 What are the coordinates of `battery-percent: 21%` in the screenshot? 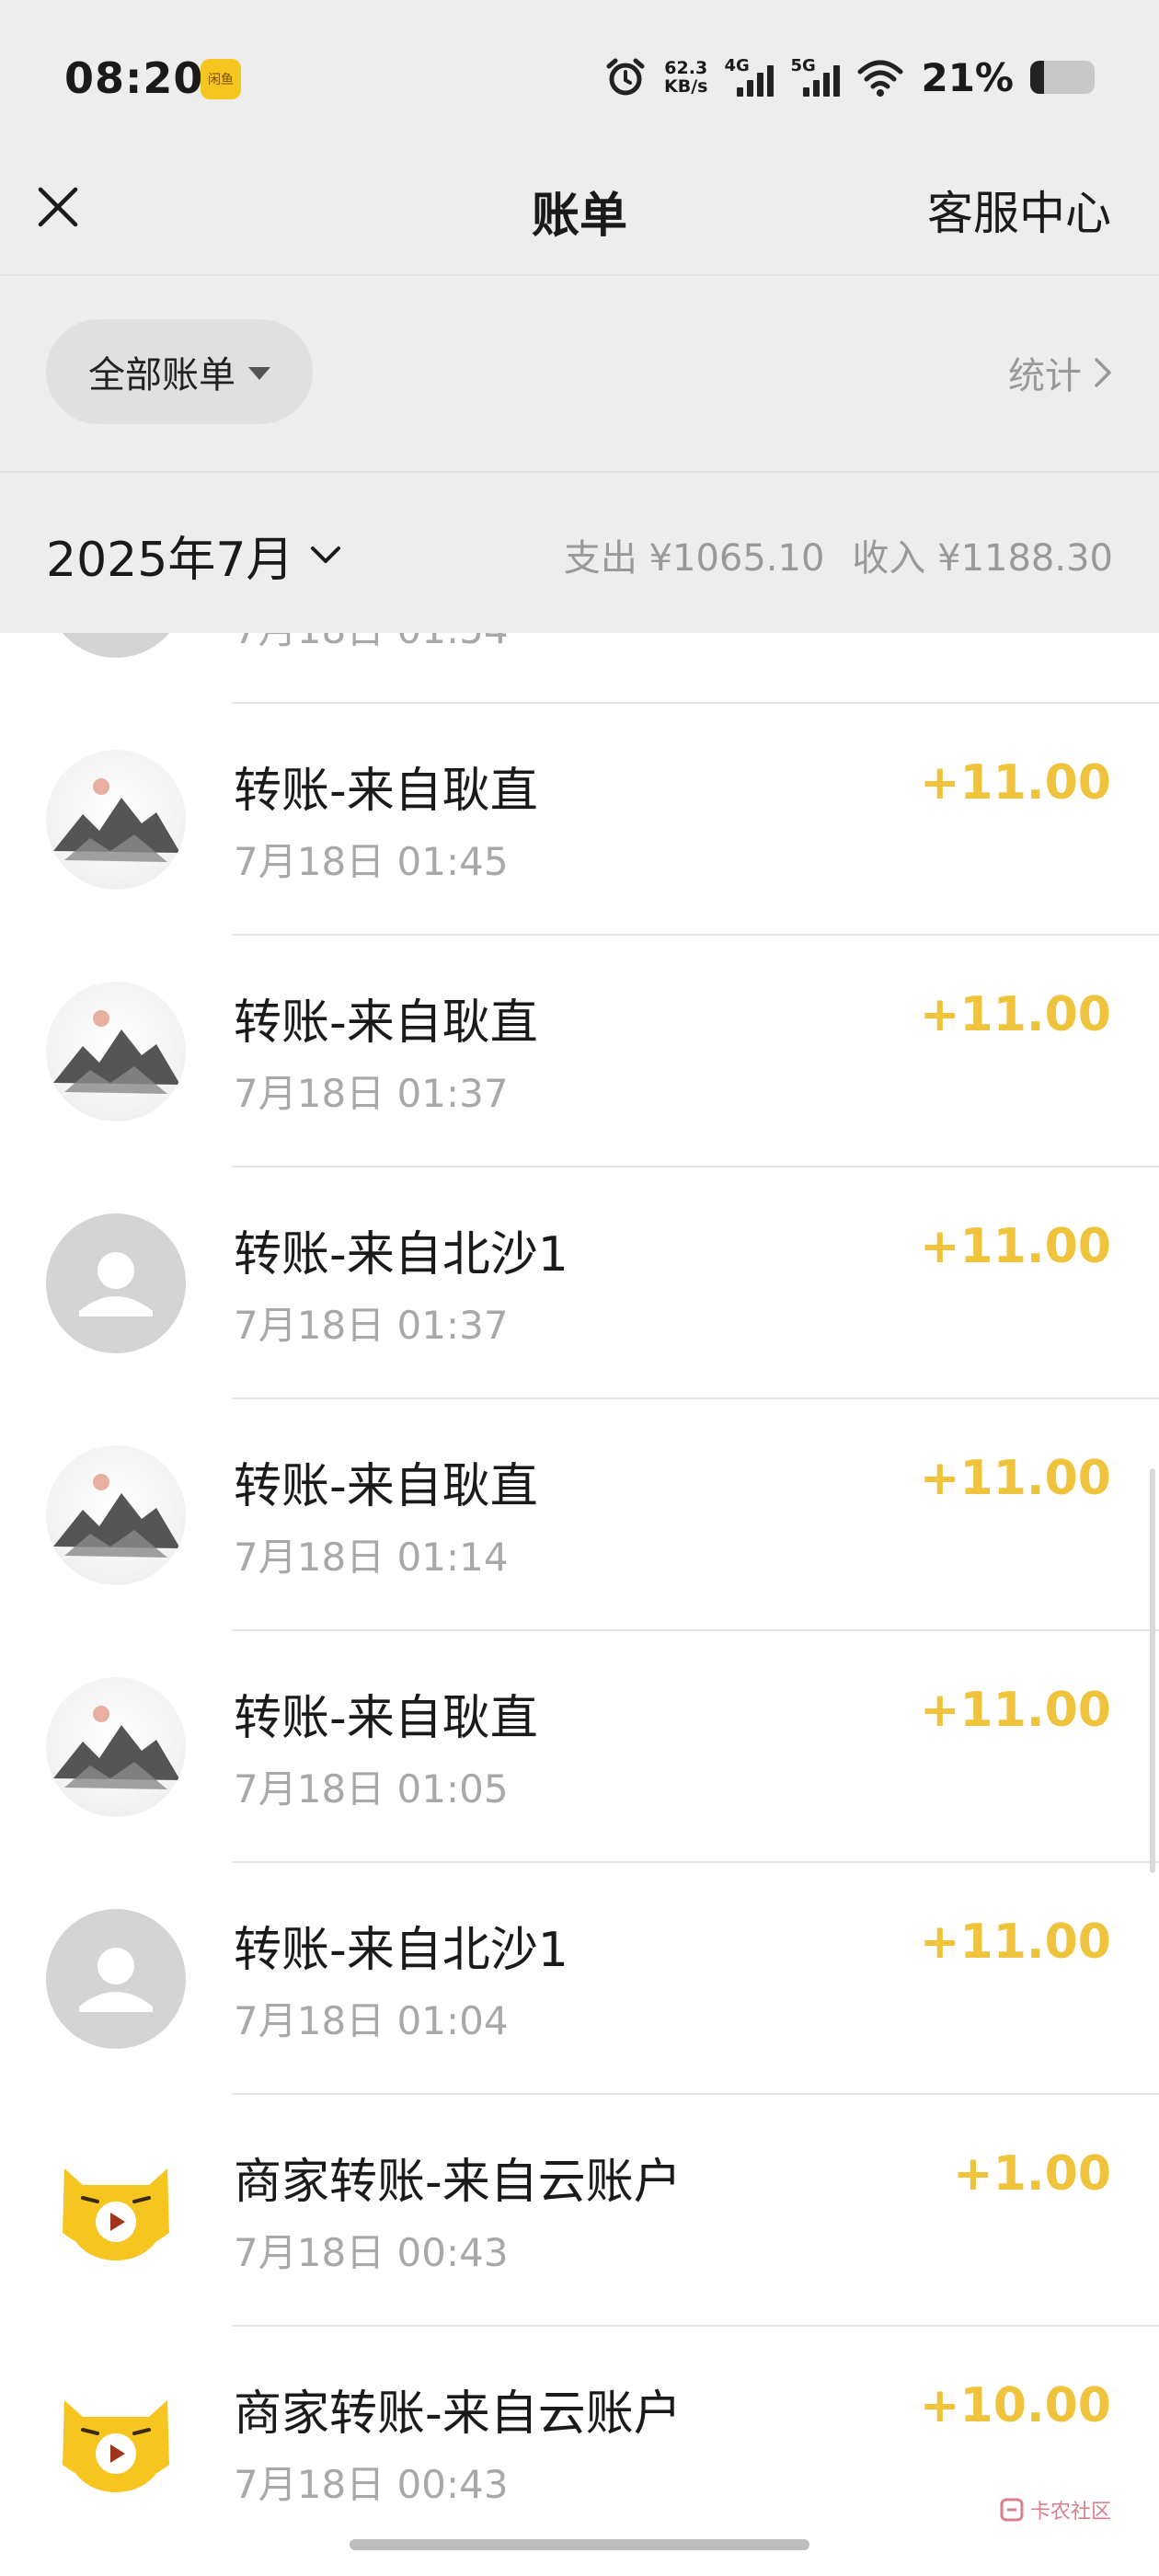 It's located at (967, 77).